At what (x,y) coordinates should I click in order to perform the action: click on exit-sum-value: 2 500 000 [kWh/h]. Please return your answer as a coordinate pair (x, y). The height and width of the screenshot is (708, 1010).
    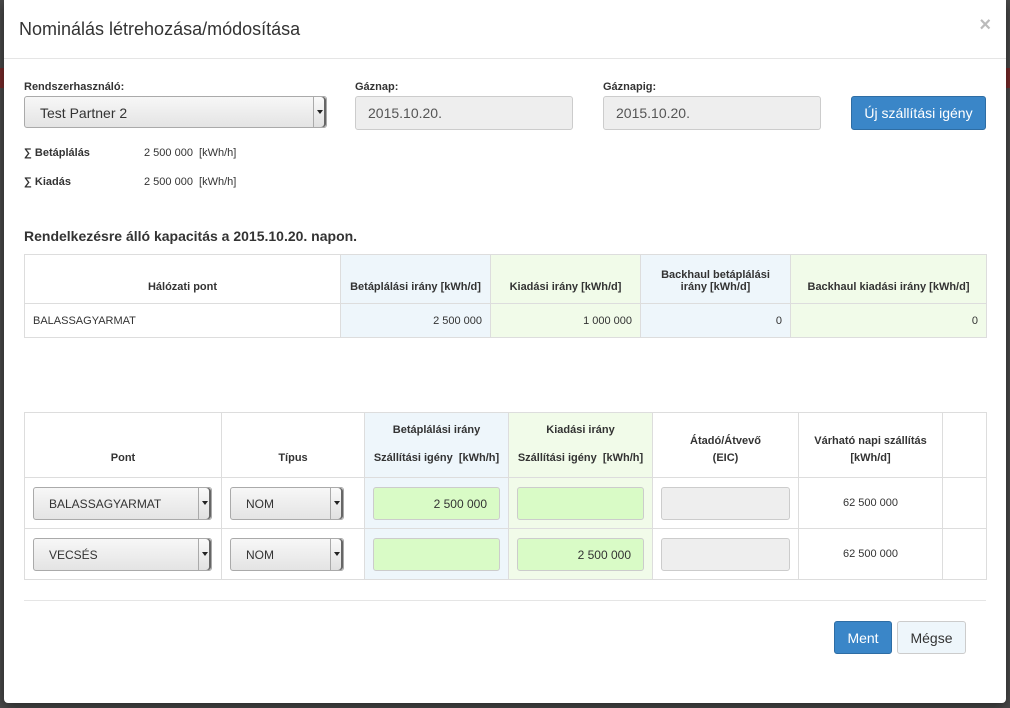
    Looking at the image, I should click on (190, 182).